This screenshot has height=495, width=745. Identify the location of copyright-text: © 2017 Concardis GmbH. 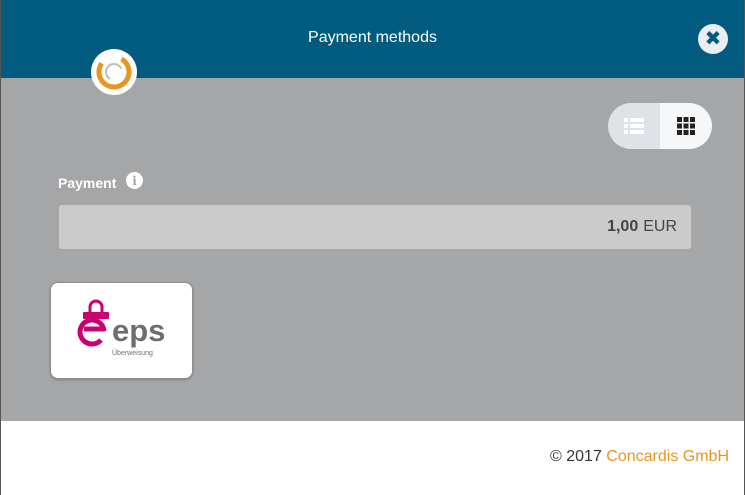
(639, 457).